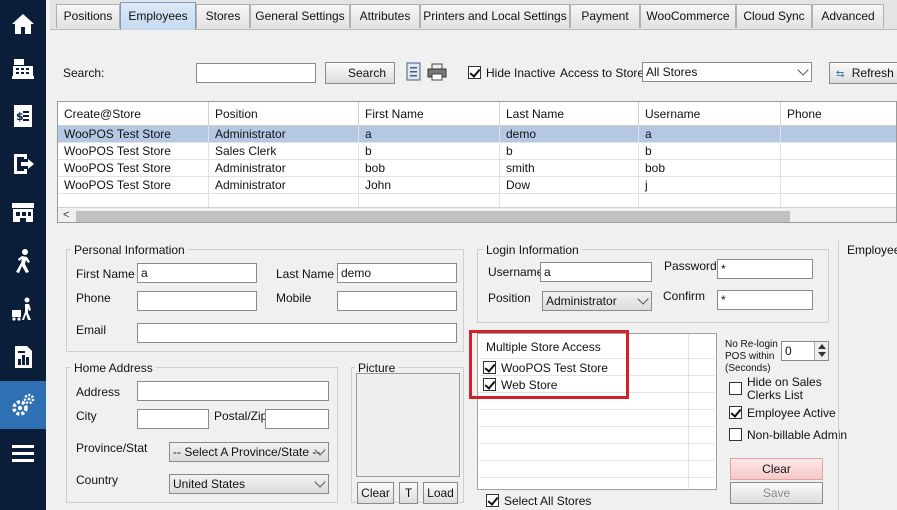  What do you see at coordinates (433, 216) in the screenshot?
I see `horizontal-scrollbar-thumb` at bounding box center [433, 216].